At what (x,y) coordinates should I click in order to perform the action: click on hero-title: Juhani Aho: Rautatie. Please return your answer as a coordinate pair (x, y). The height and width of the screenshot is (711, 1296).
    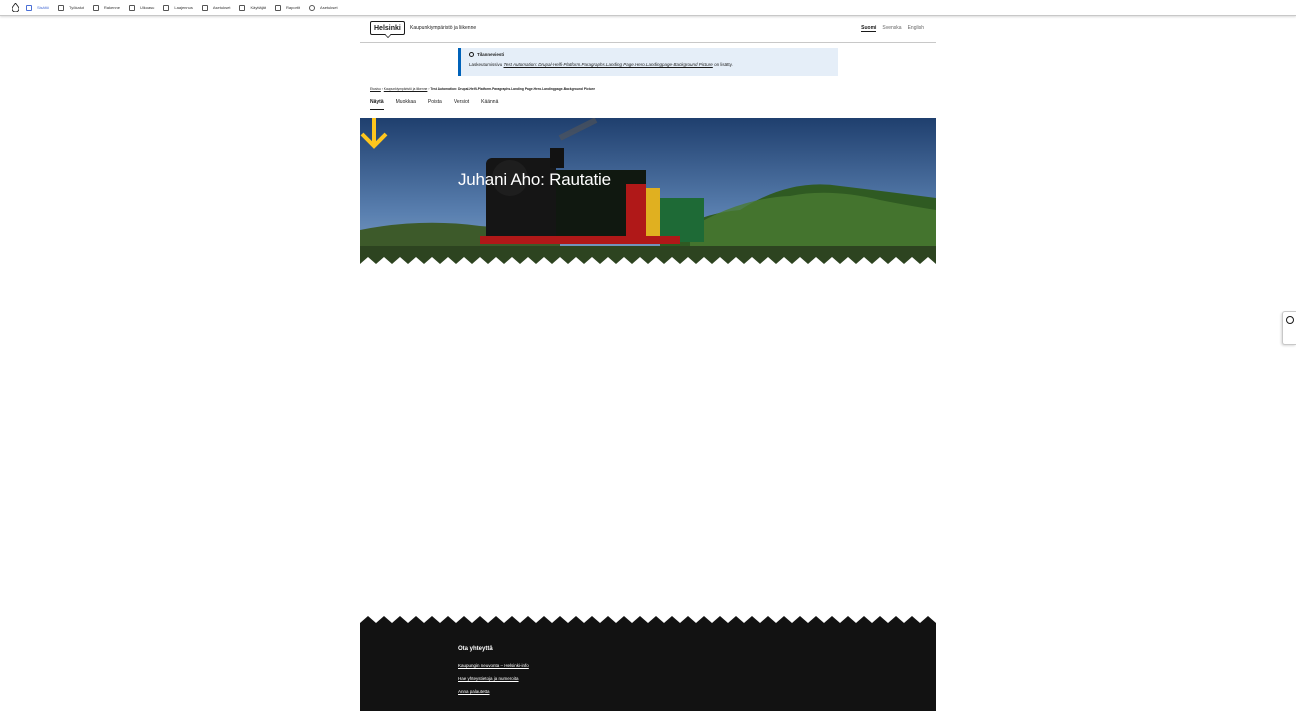
    Looking at the image, I should click on (534, 179).